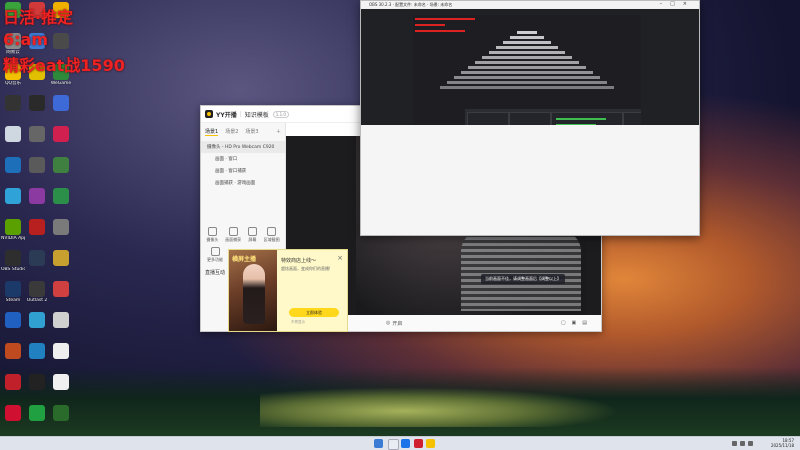 Image resolution: width=800 pixels, height=450 pixels. I want to click on red-overlay-mini, so click(440, 31).